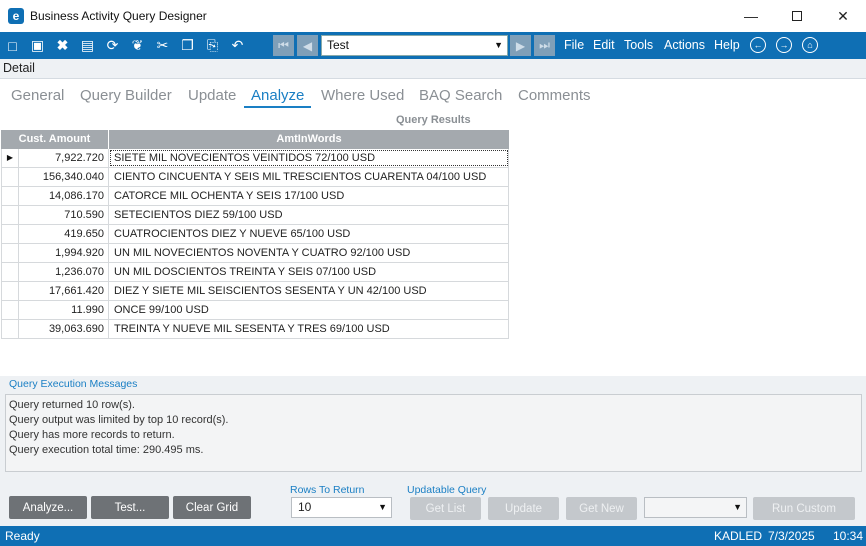 This screenshot has width=866, height=546. What do you see at coordinates (784, 45) in the screenshot?
I see `forward-button: →` at bounding box center [784, 45].